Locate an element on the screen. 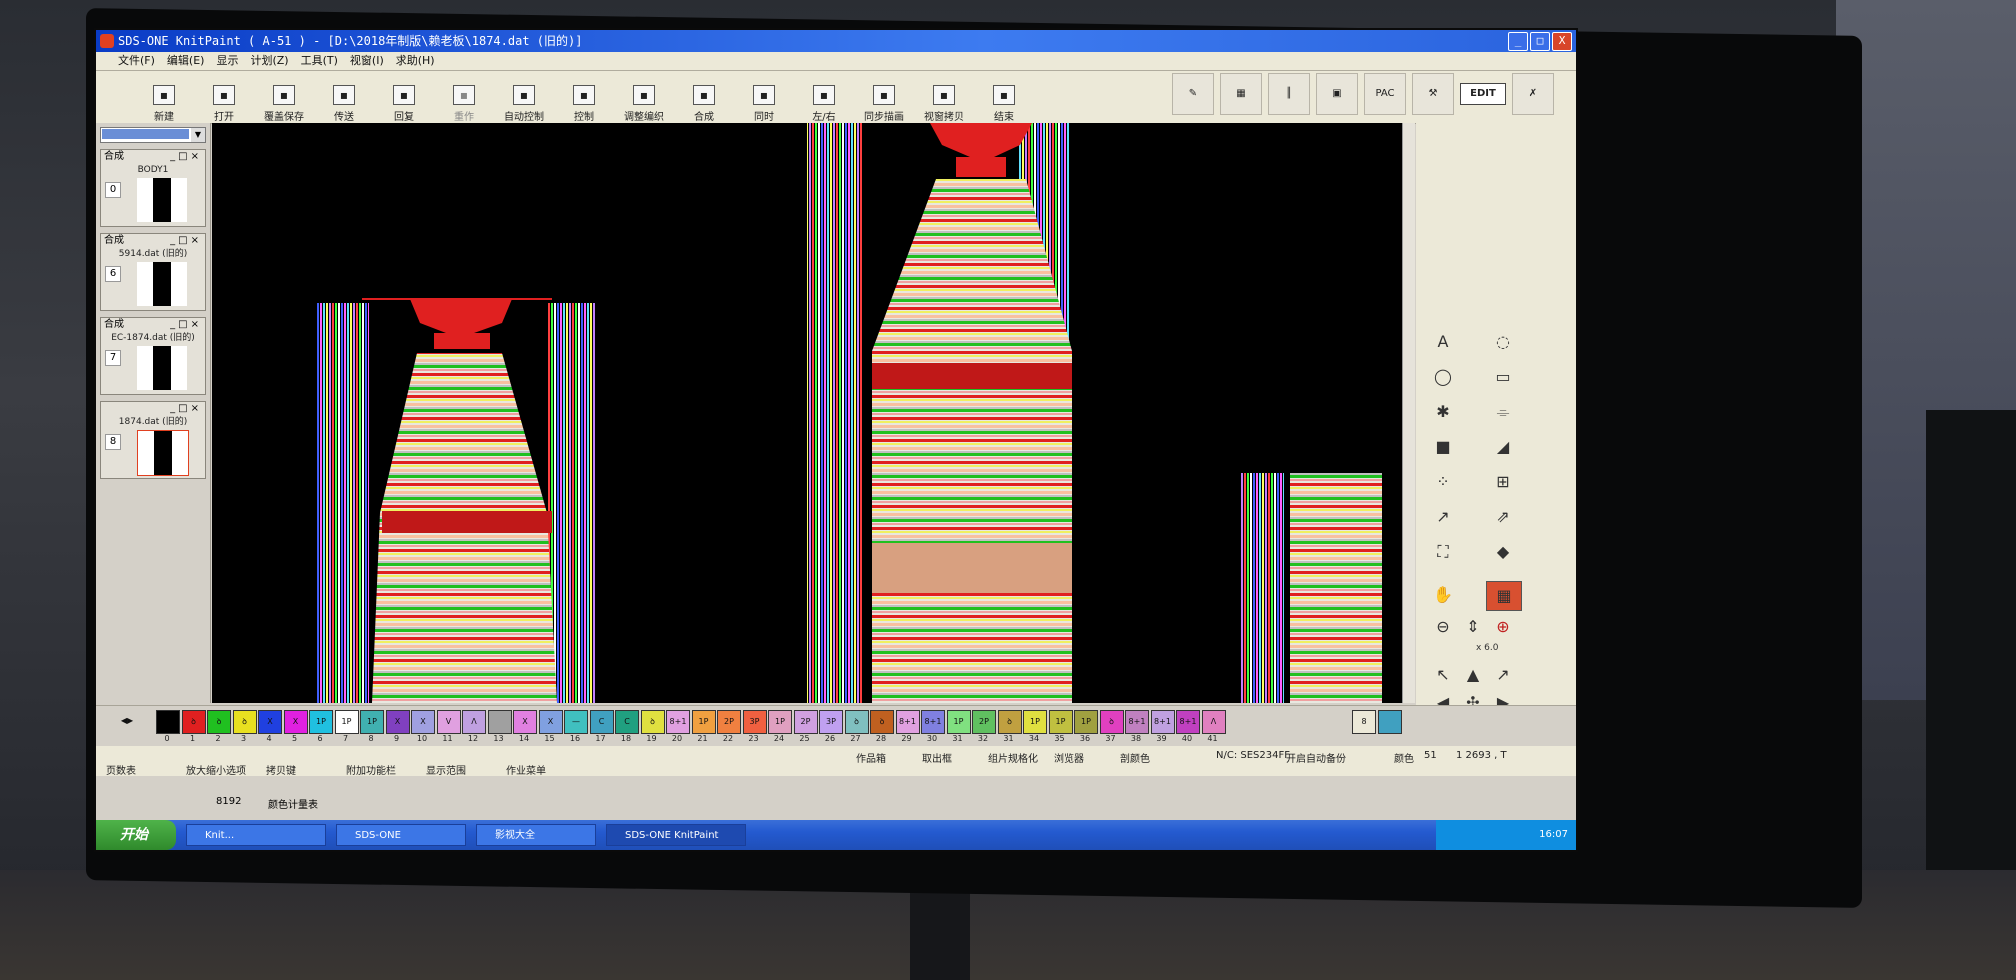  menu-item-2: 显示 is located at coordinates (227, 61).